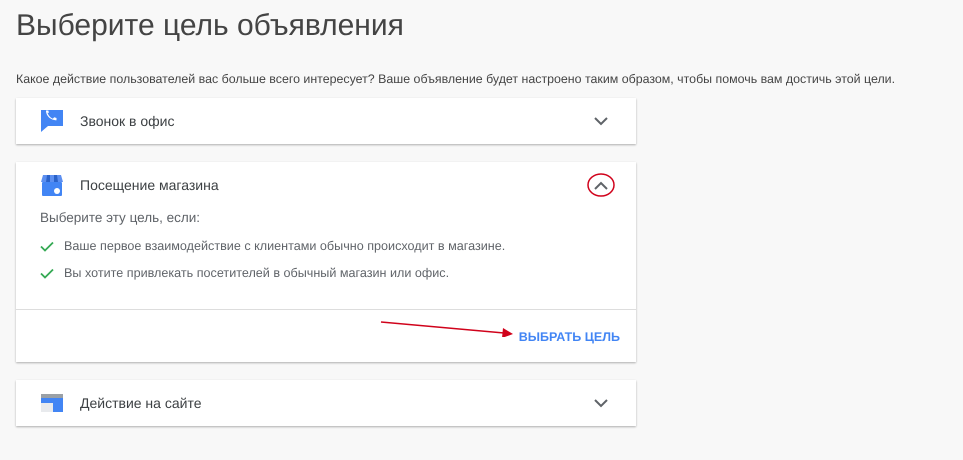 The width and height of the screenshot is (963, 460). What do you see at coordinates (210, 26) in the screenshot?
I see `page-title: Выберите цель объявления` at bounding box center [210, 26].